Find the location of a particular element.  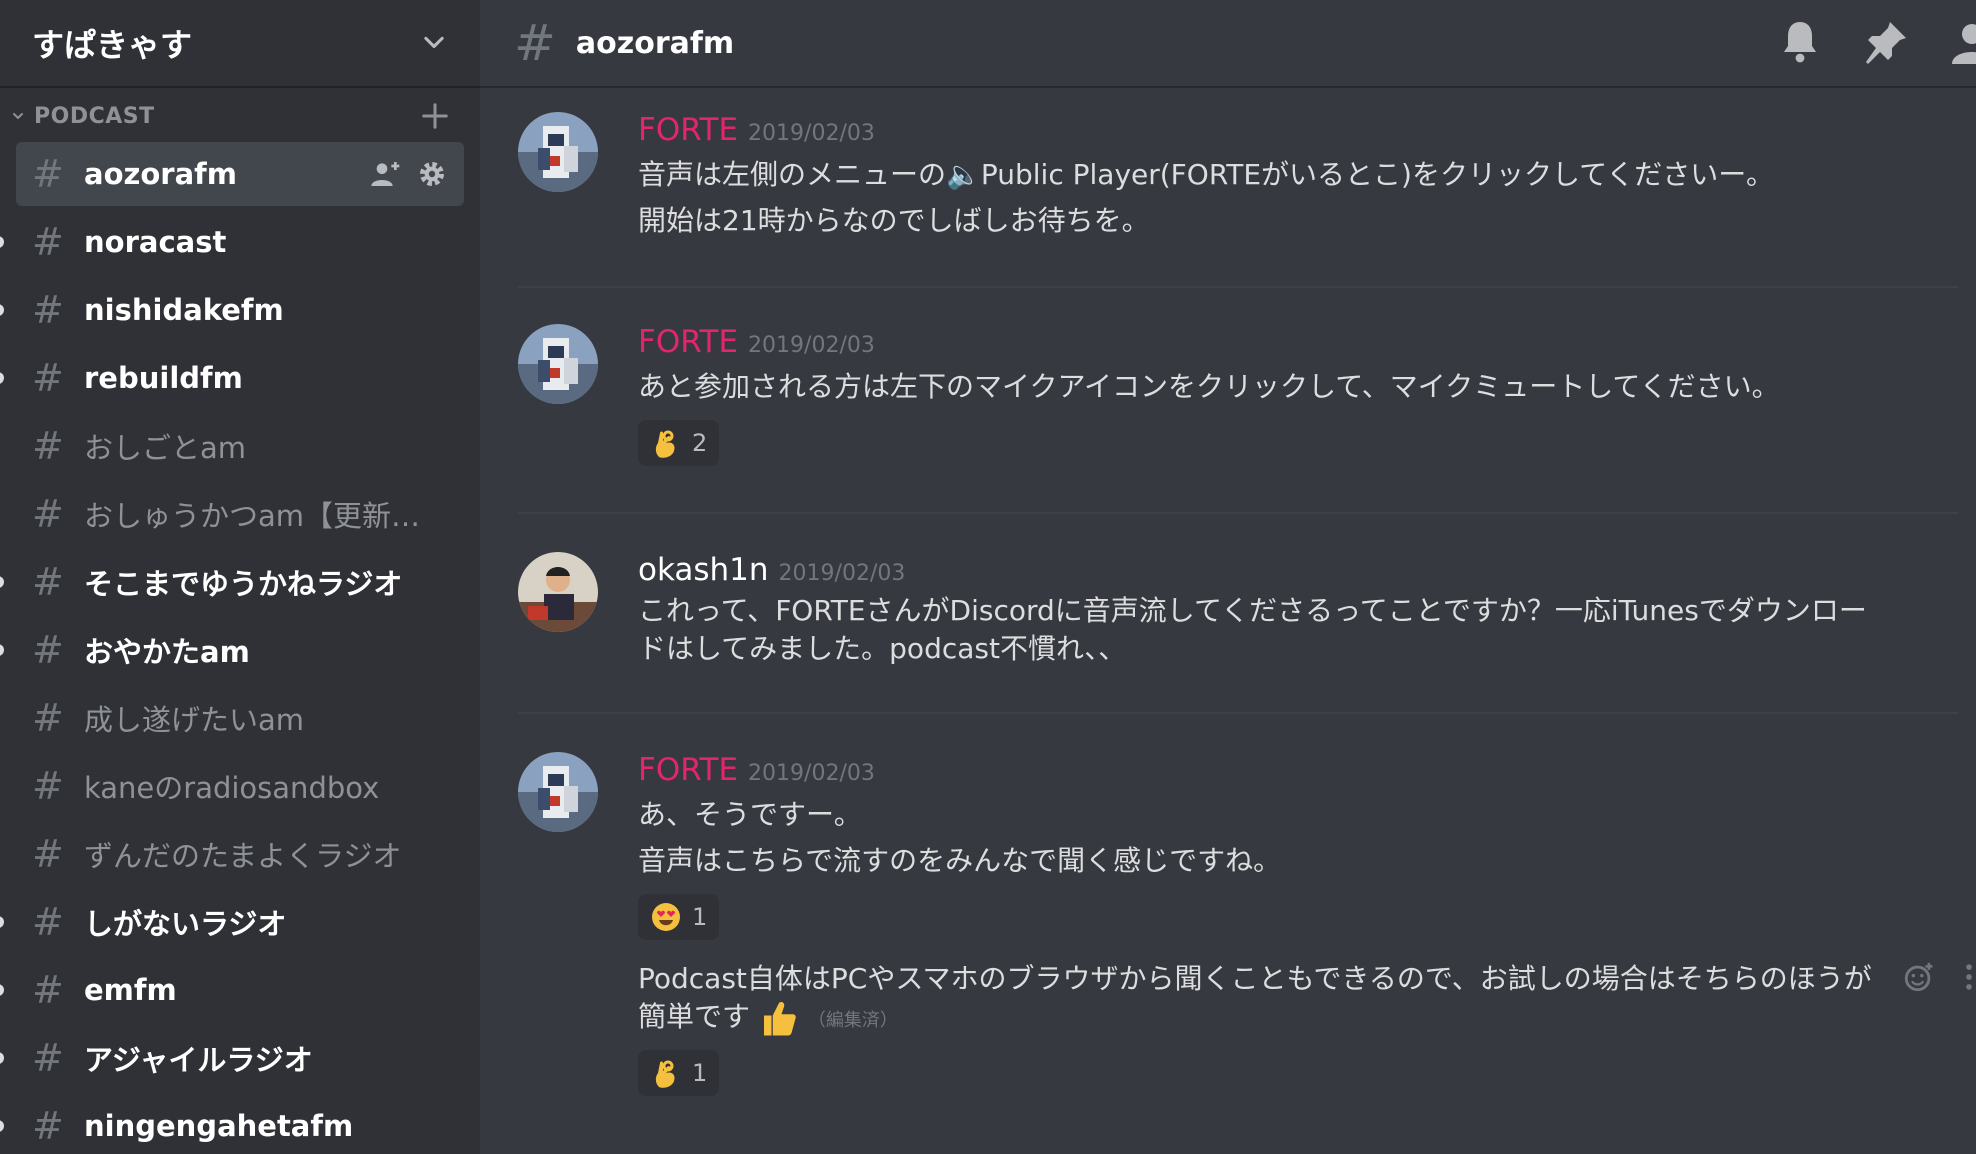

heart-eyes-icon is located at coordinates (666, 917).